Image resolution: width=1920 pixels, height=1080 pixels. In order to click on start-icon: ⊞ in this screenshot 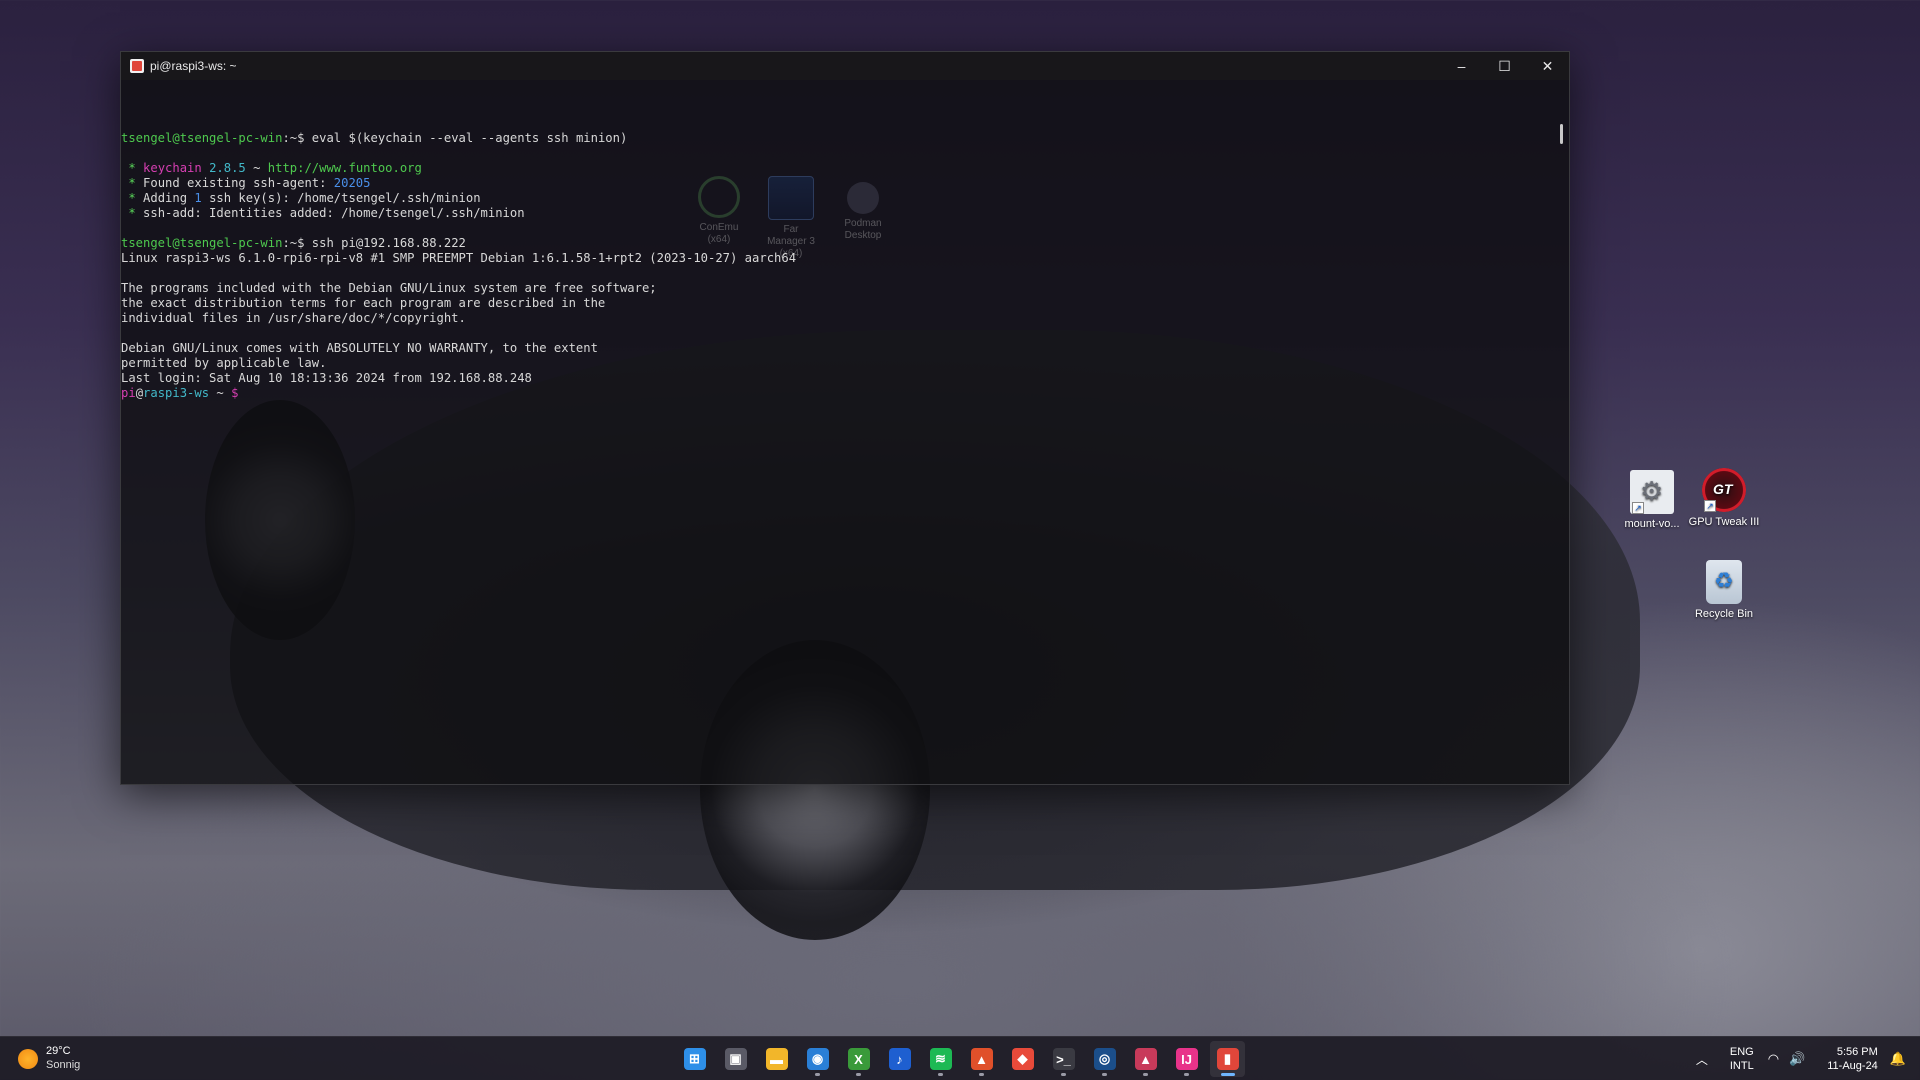, I will do `click(694, 1059)`.